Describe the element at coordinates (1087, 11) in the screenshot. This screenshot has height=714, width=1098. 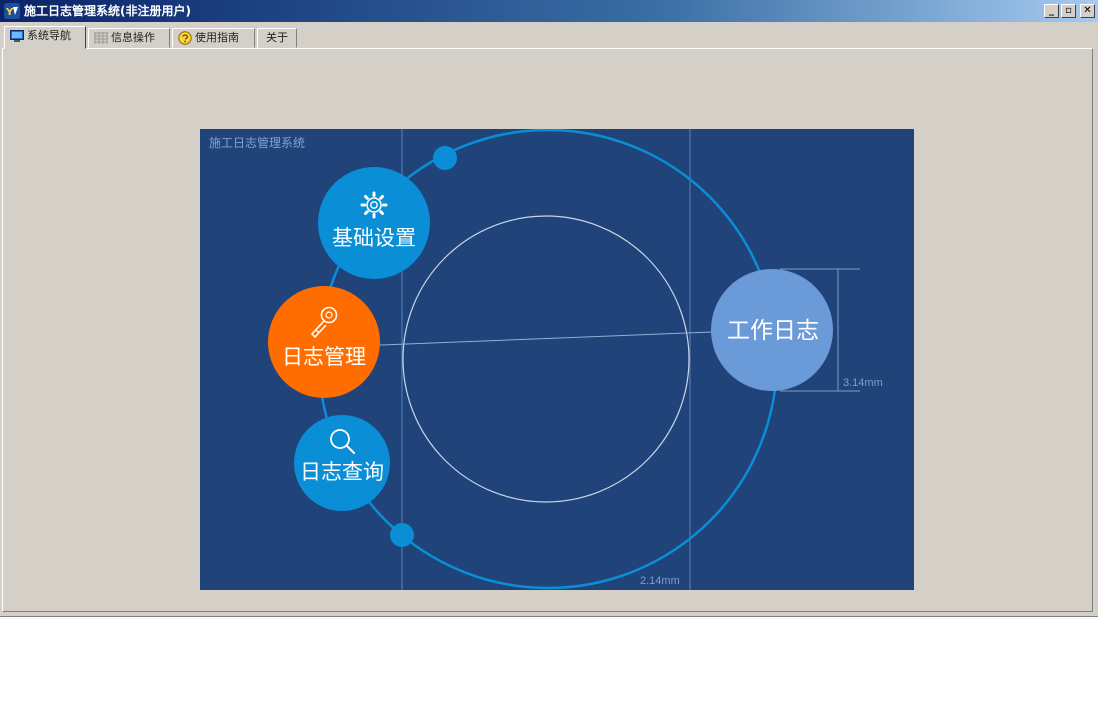
I see `close-button: ✕` at that location.